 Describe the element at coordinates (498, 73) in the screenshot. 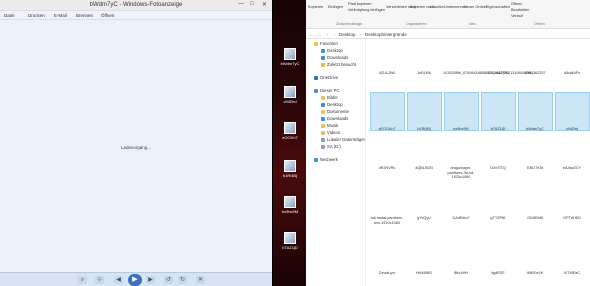

I see `file-item: 1081d40750` at that location.